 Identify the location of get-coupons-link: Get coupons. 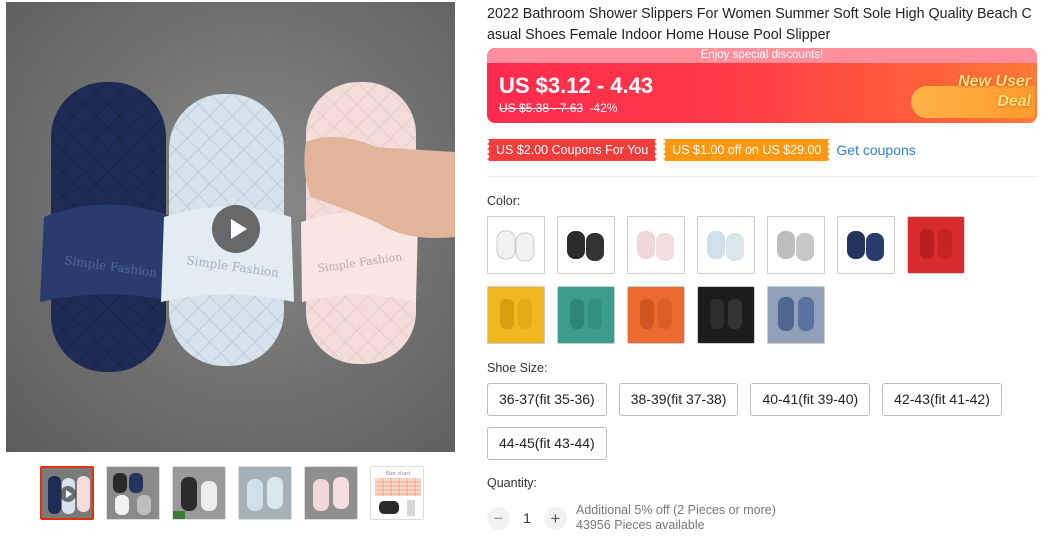
(875, 150).